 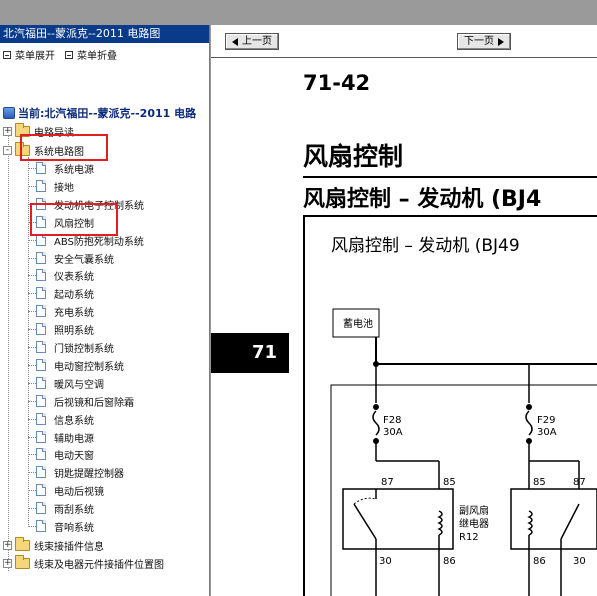 What do you see at coordinates (74, 219) in the screenshot?
I see `highlight-box-fan-control` at bounding box center [74, 219].